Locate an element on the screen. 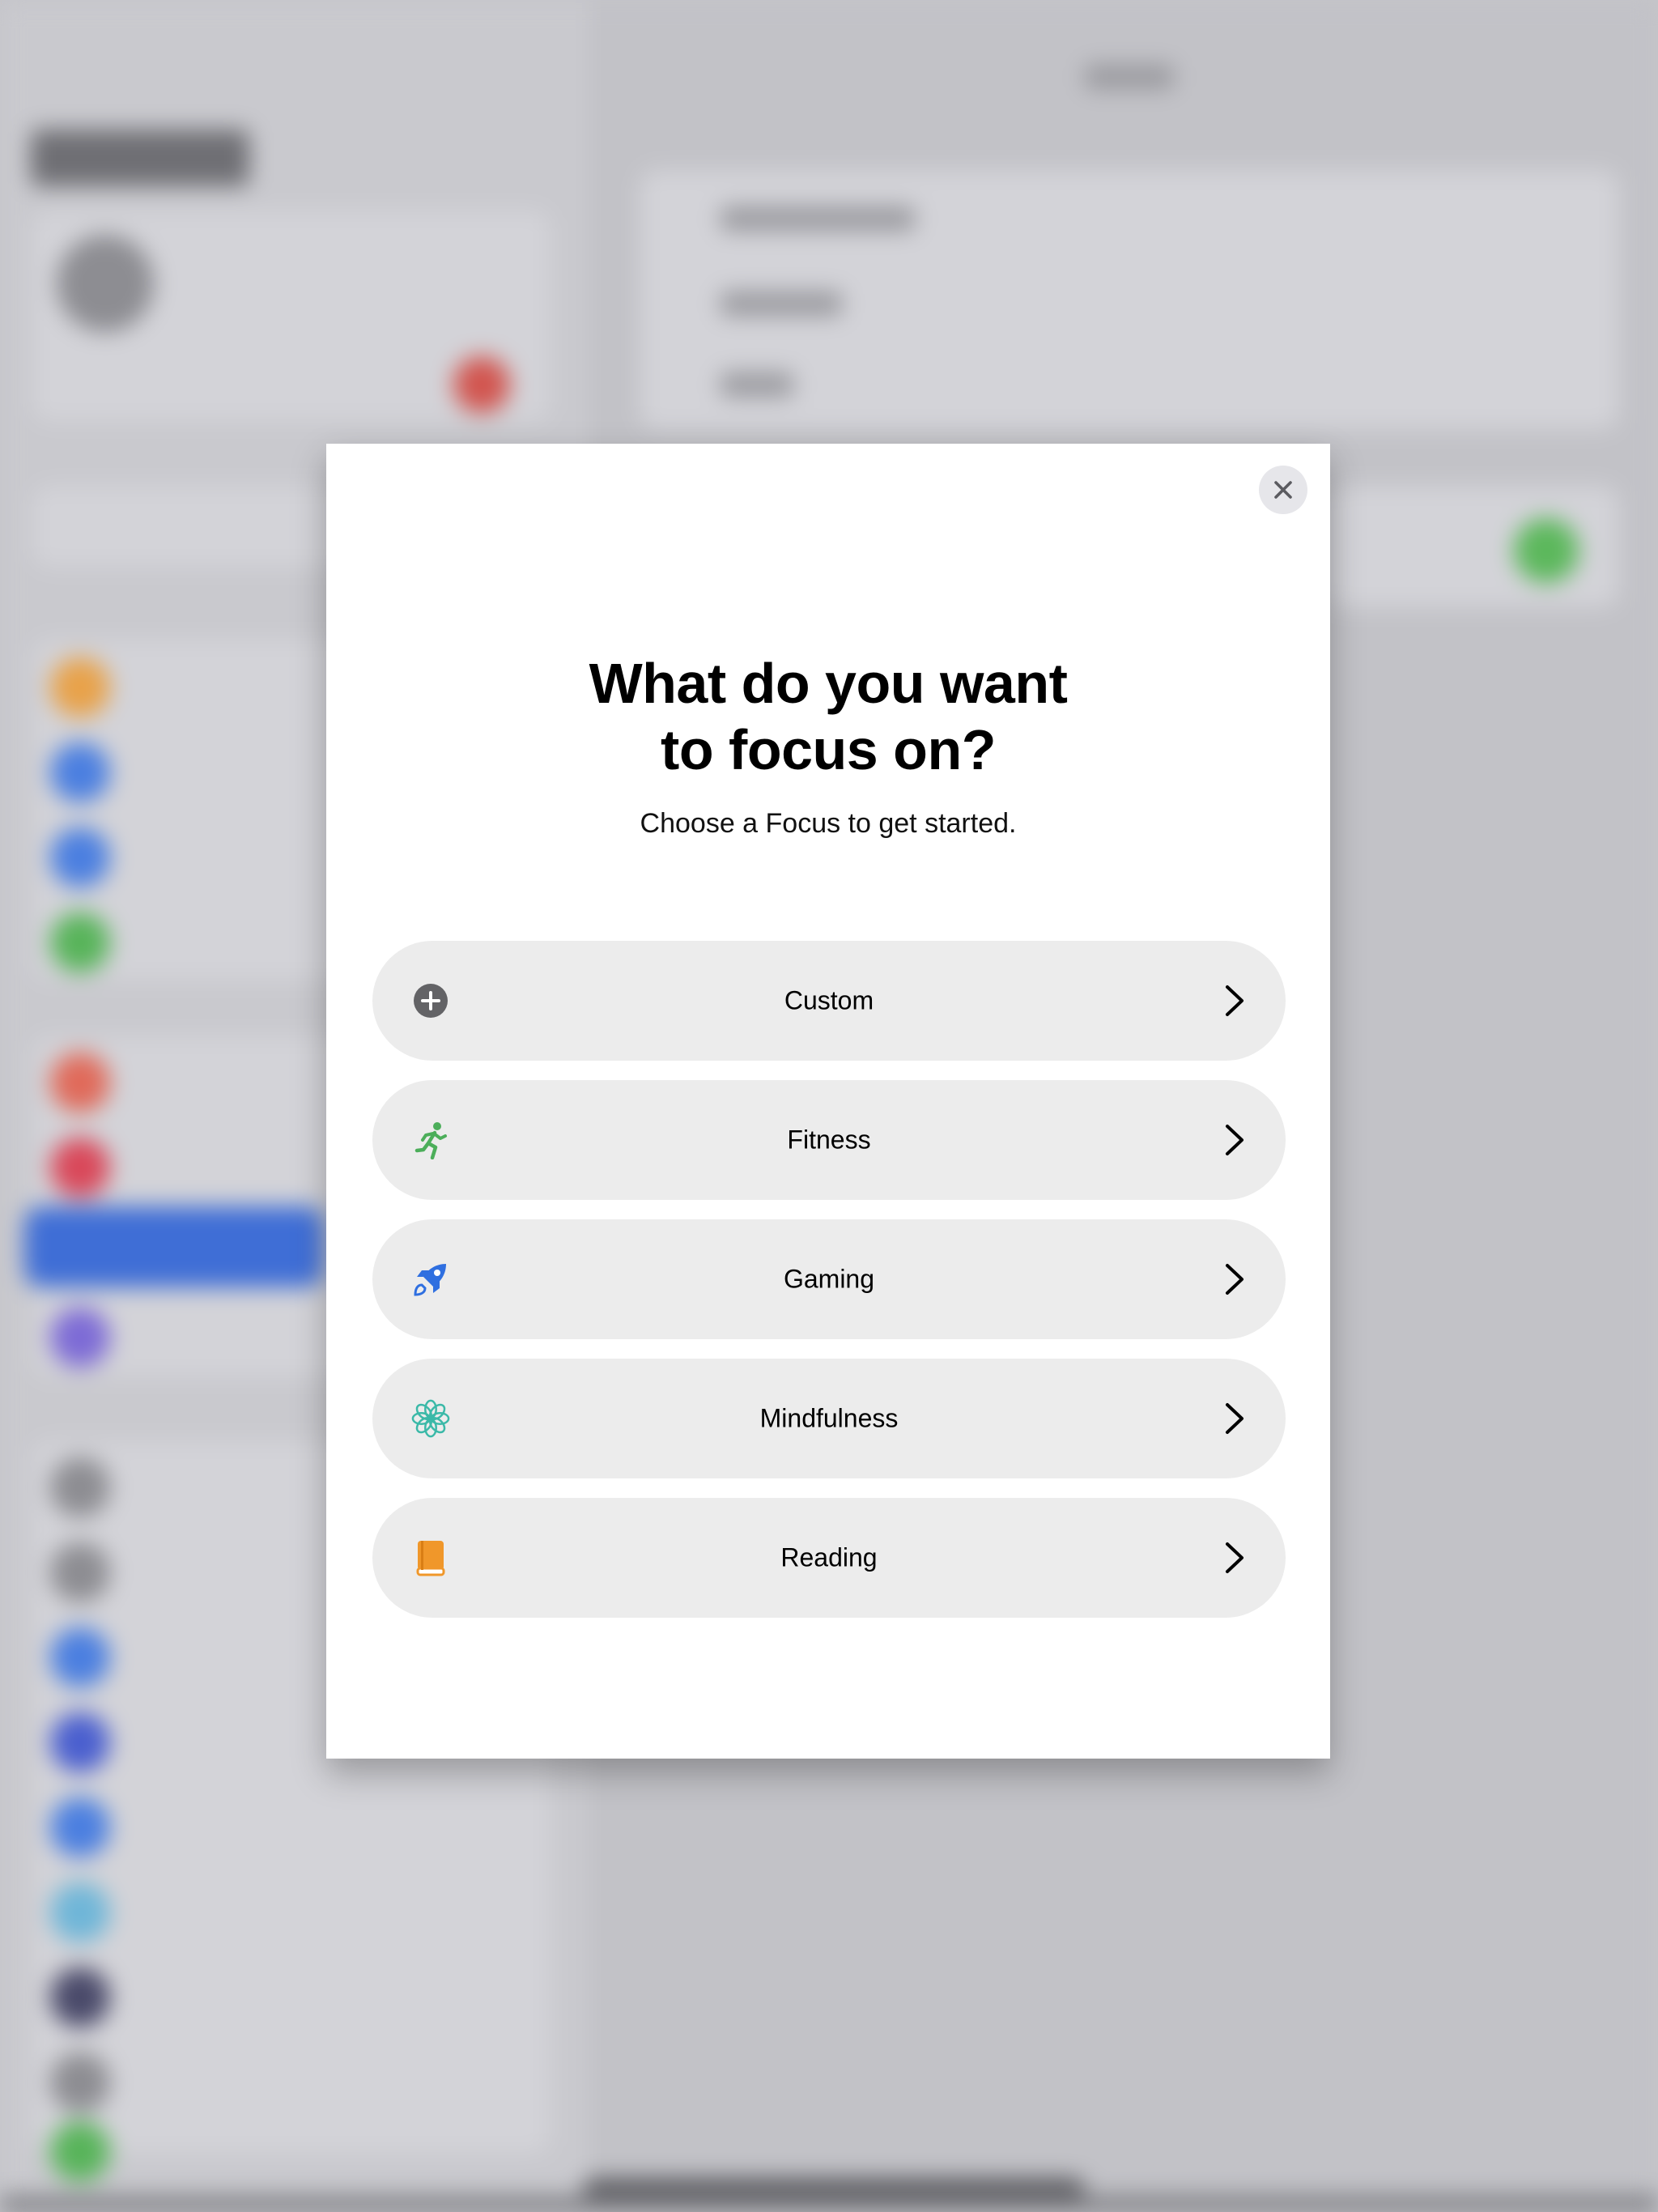  focus-option-label: Fitness is located at coordinates (829, 1140).